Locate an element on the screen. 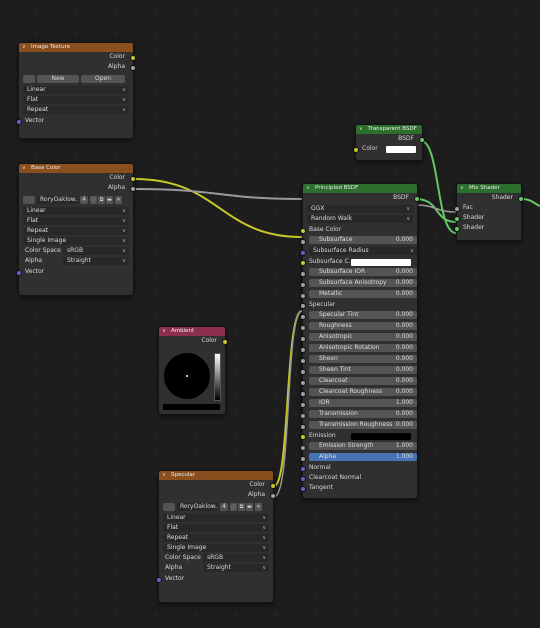 Image resolution: width=540 pixels, height=628 pixels. distribution-dropdown: GGX ∨ is located at coordinates (360, 209).